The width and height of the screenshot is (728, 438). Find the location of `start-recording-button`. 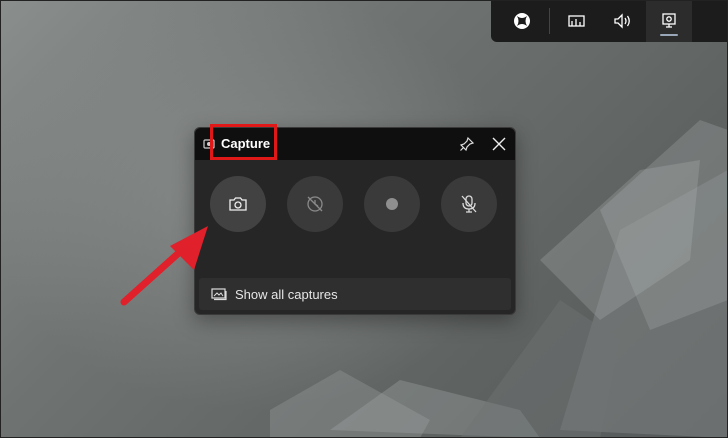

start-recording-button is located at coordinates (392, 204).